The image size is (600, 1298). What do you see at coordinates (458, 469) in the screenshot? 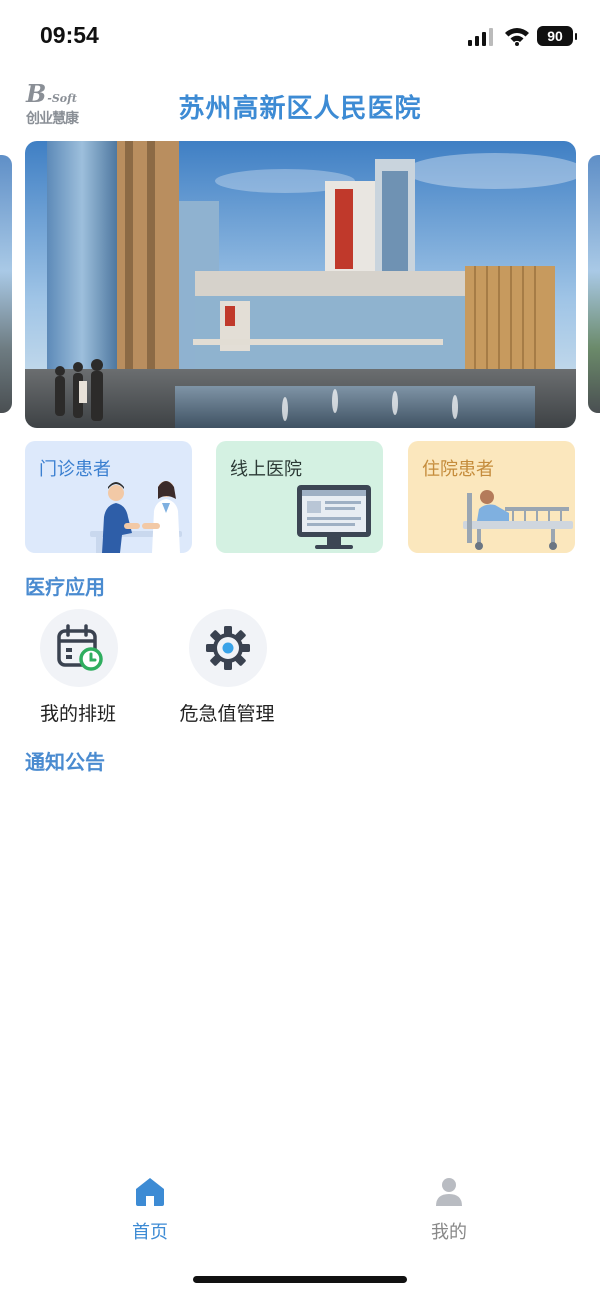
I see `inpatient-card-label: 住院患者` at bounding box center [458, 469].